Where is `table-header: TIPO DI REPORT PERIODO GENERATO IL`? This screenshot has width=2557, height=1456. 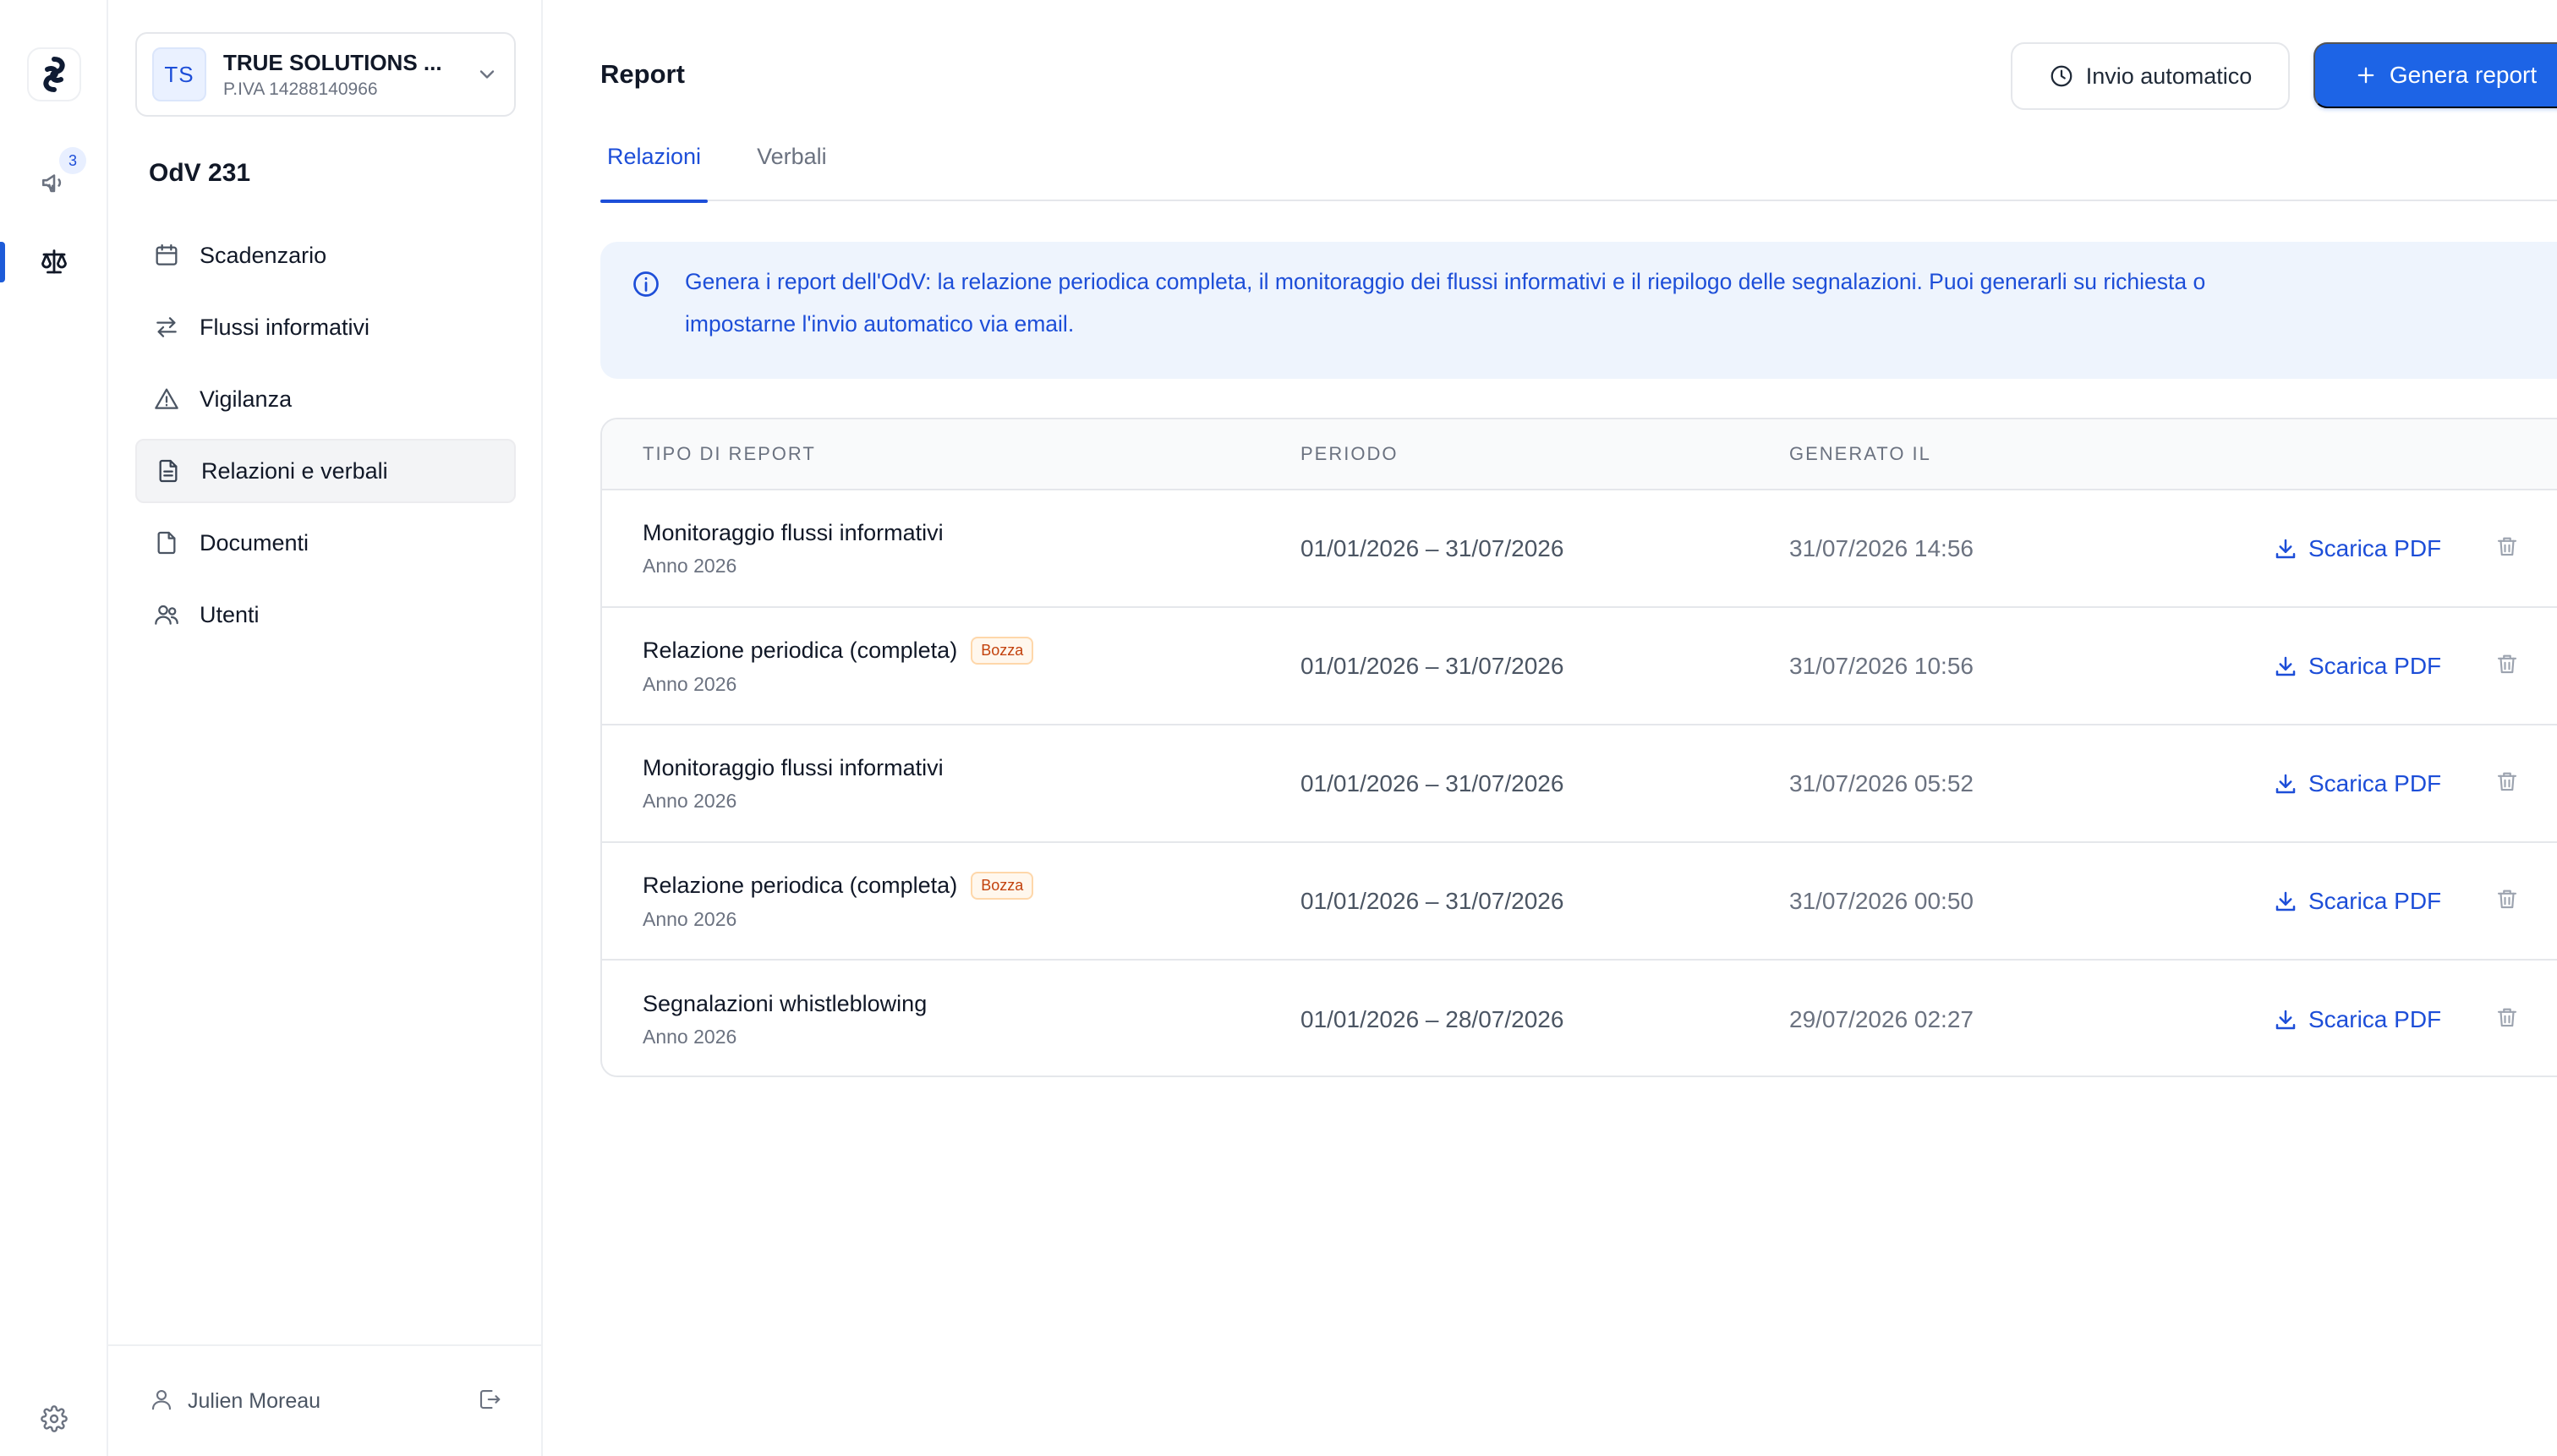
table-header: TIPO DI REPORT PERIODO GENERATO IL is located at coordinates (1579, 454).